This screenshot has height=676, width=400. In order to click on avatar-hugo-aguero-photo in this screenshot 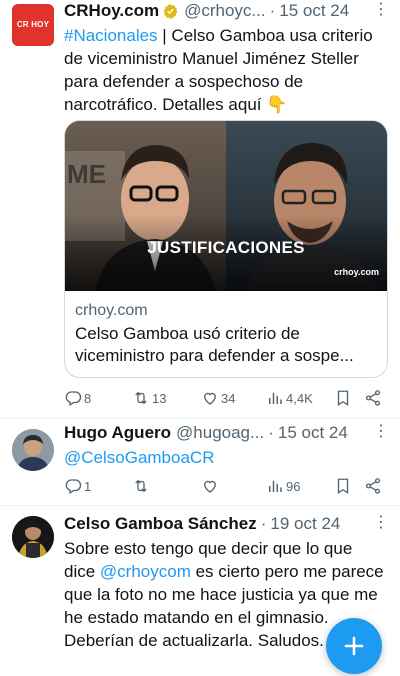, I will do `click(33, 450)`.